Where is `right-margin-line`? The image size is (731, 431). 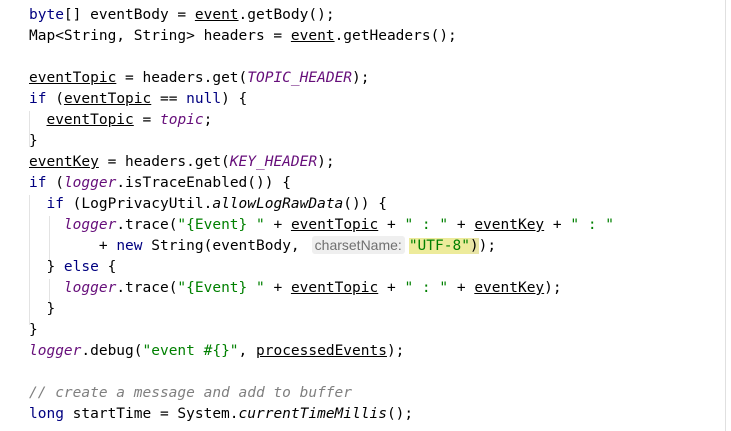 right-margin-line is located at coordinates (725, 215).